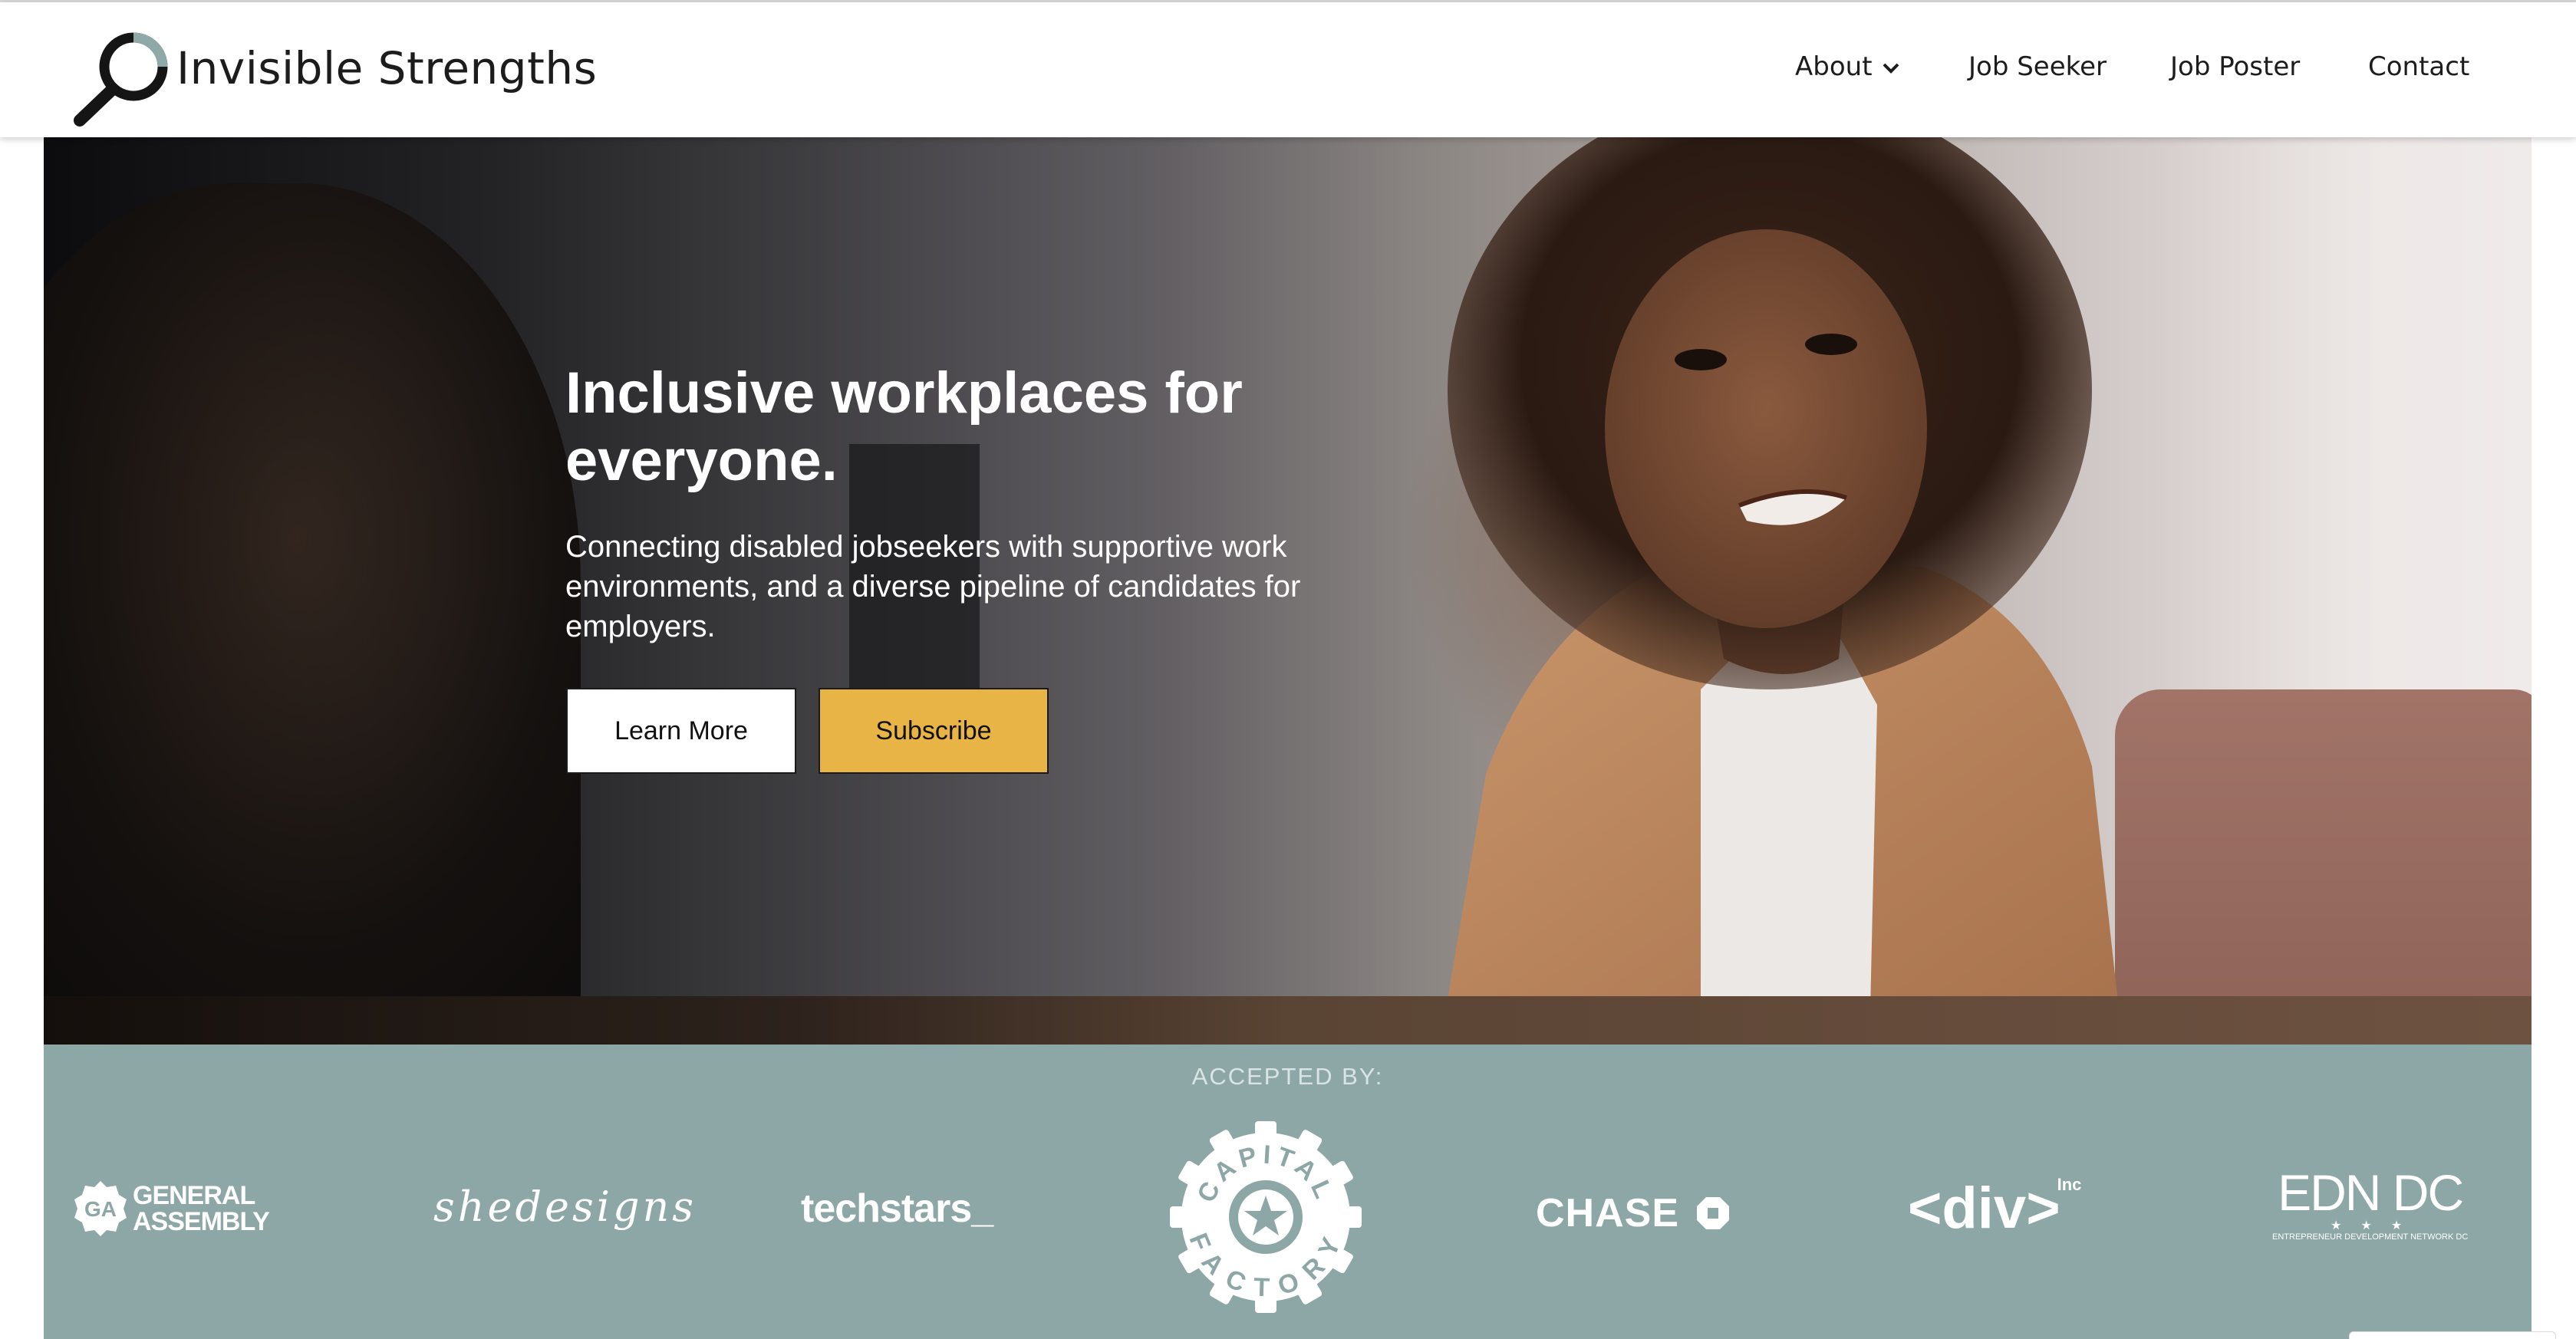 Image resolution: width=2576 pixels, height=1339 pixels. Describe the element at coordinates (312, 614) in the screenshot. I see `hero-foreground-shoulder` at that location.